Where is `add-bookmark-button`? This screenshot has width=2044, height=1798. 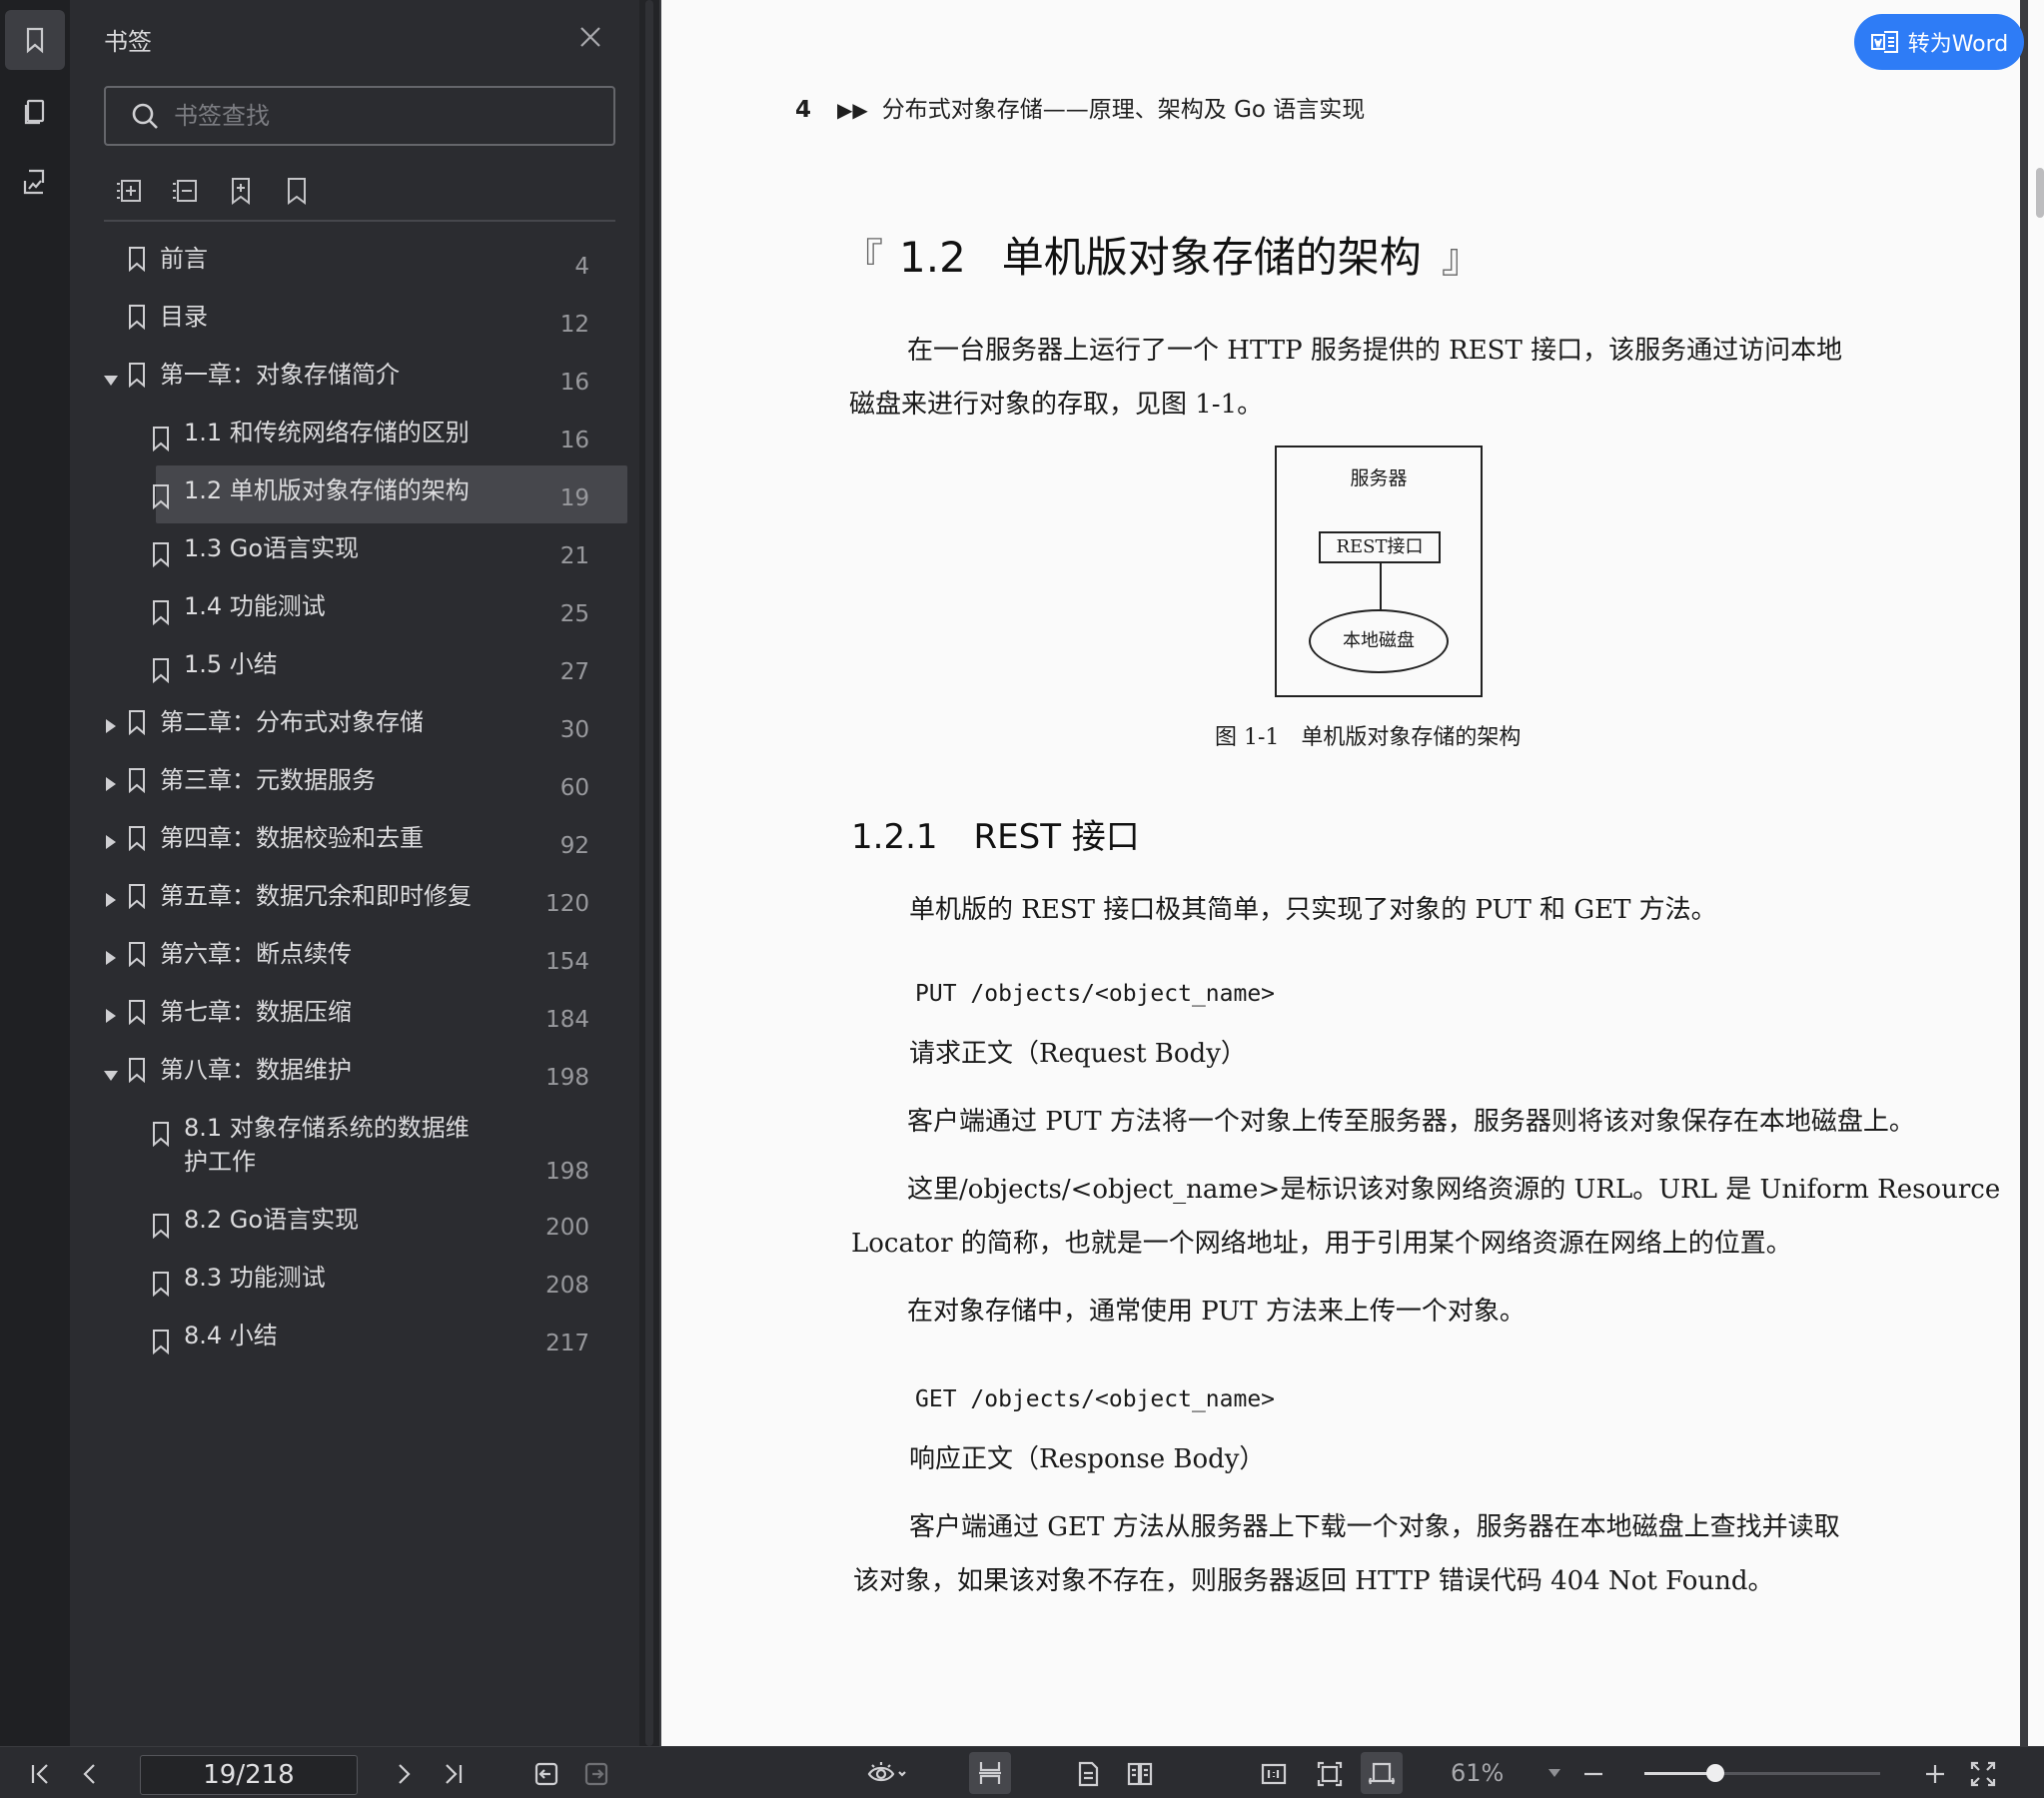
add-bookmark-button is located at coordinates (243, 193).